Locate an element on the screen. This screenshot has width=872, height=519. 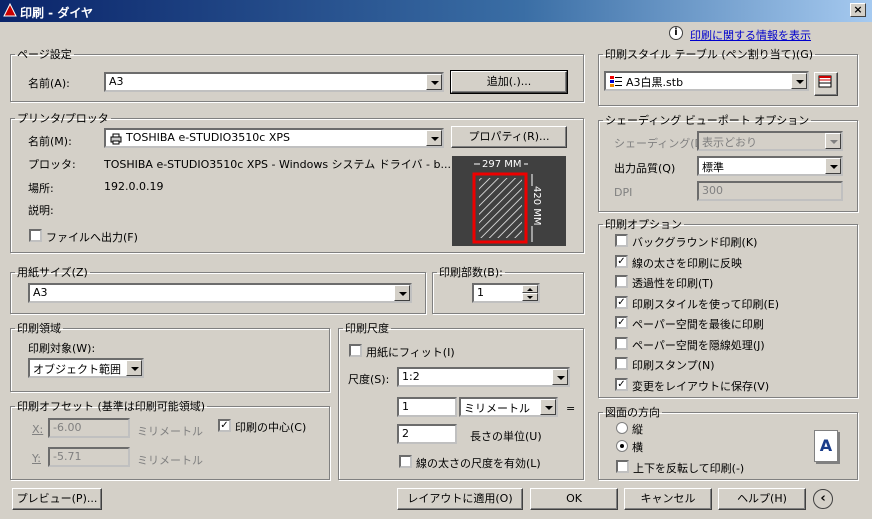
app-icon is located at coordinates (10, 10).